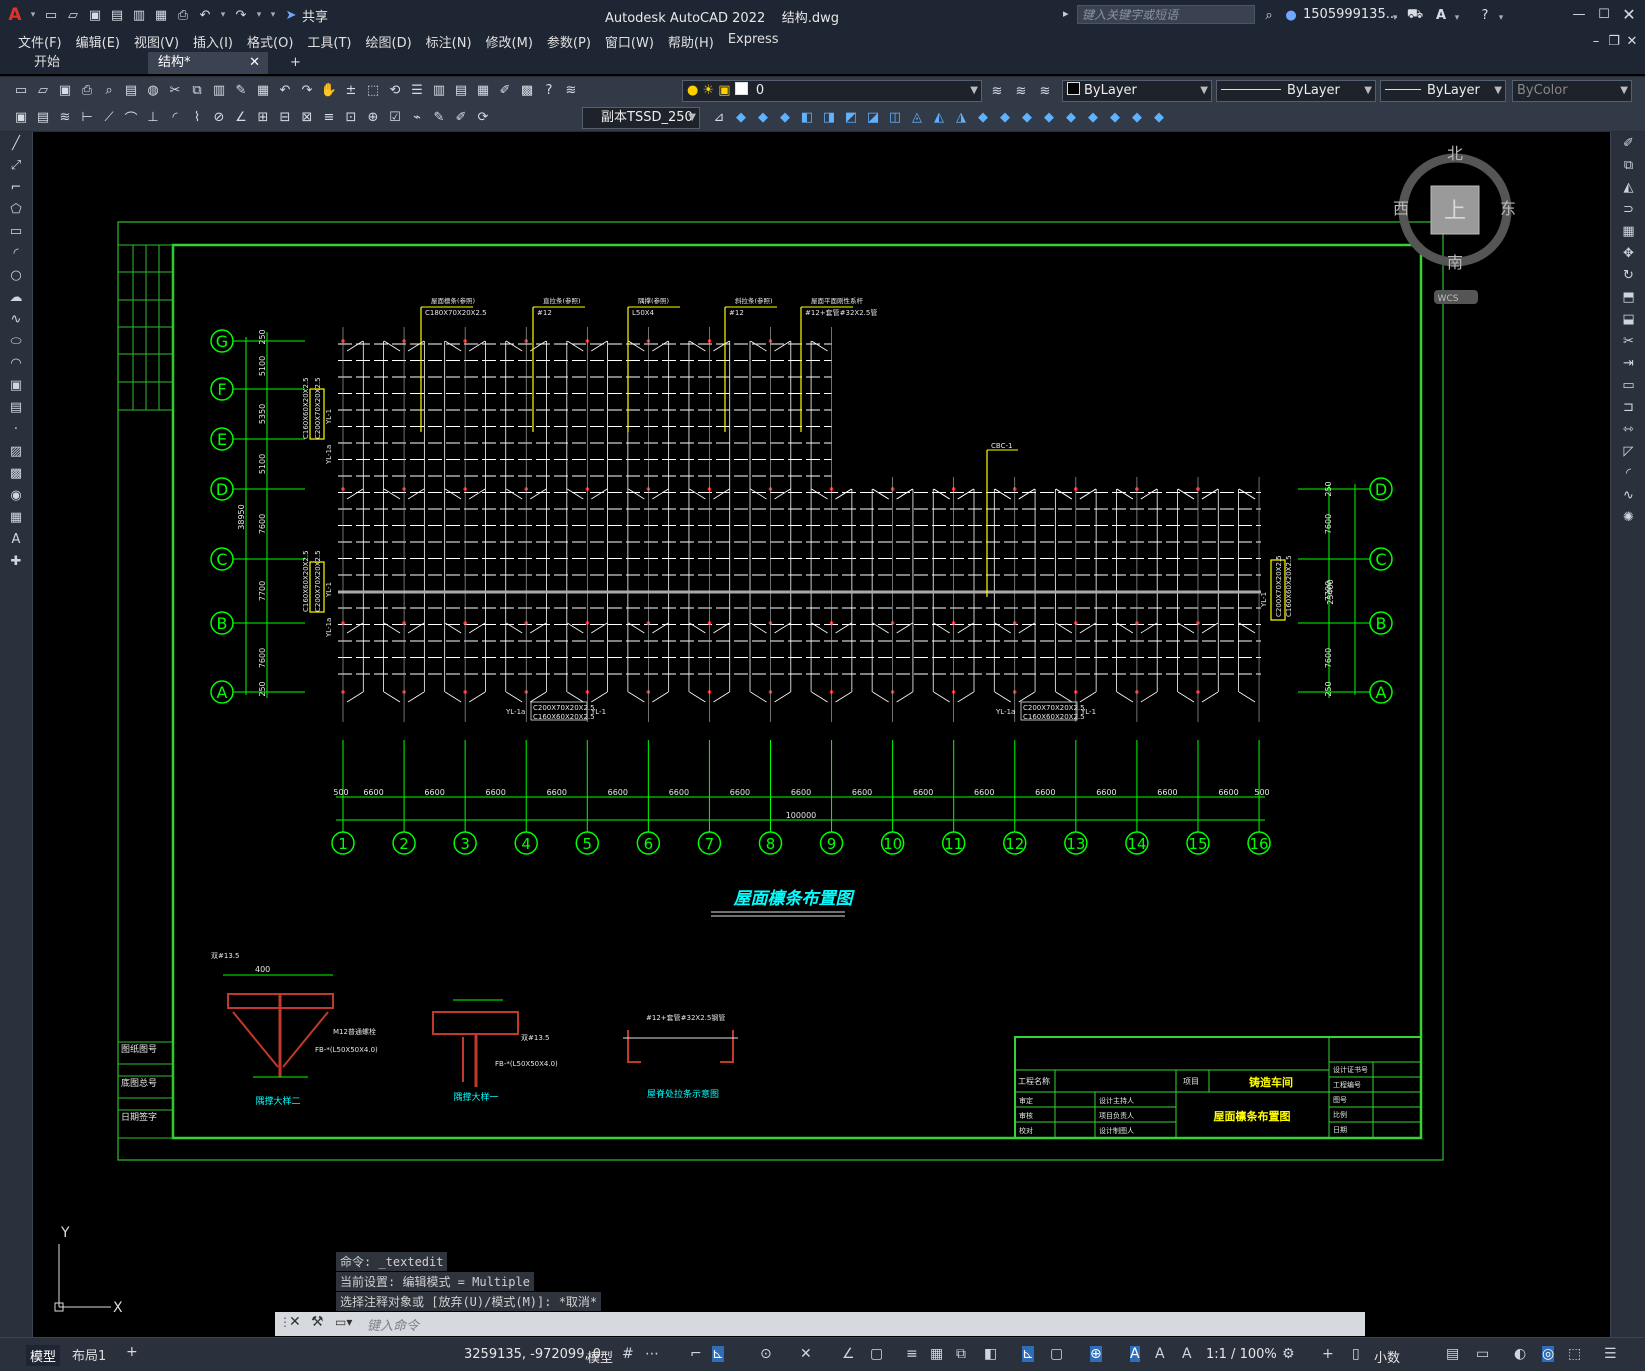 This screenshot has width=1645, height=1371. What do you see at coordinates (16, 254) in the screenshot?
I see `arc-icon: ◜` at bounding box center [16, 254].